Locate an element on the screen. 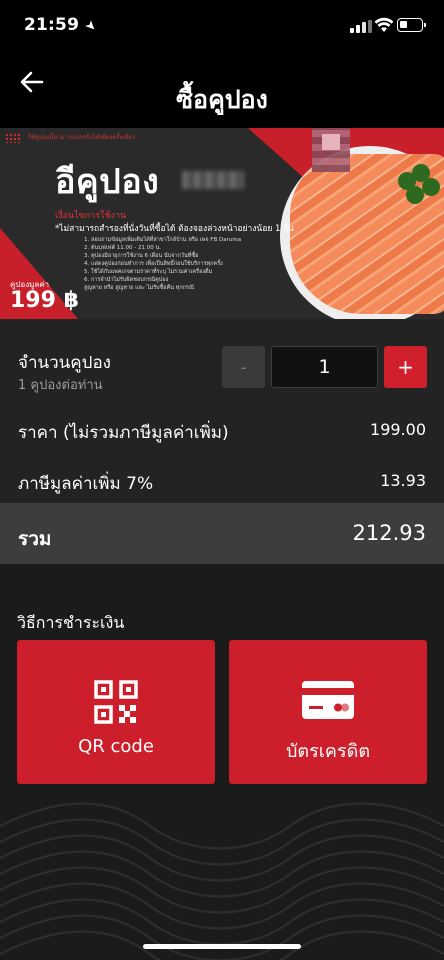 Image resolution: width=444 pixels, height=960 pixels. qr-code-payment-button: QR code is located at coordinates (116, 712).